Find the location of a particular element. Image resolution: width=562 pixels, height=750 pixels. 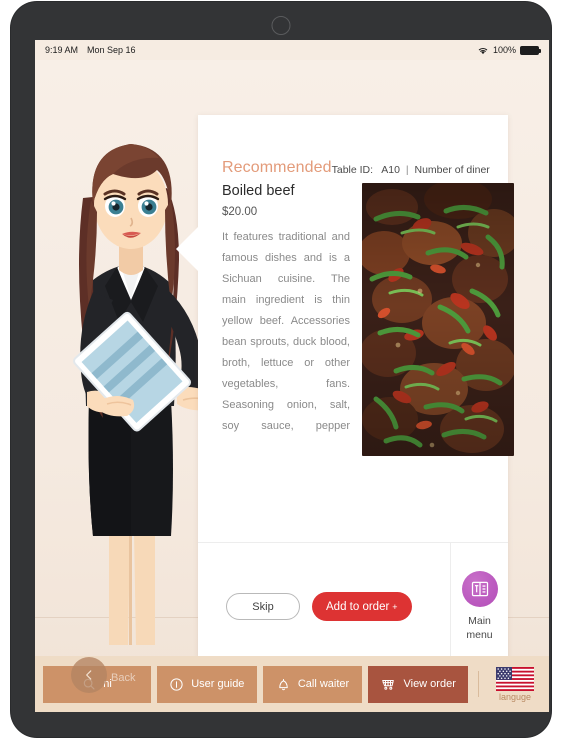

status-date: Mon Sep 16 is located at coordinates (111, 50).